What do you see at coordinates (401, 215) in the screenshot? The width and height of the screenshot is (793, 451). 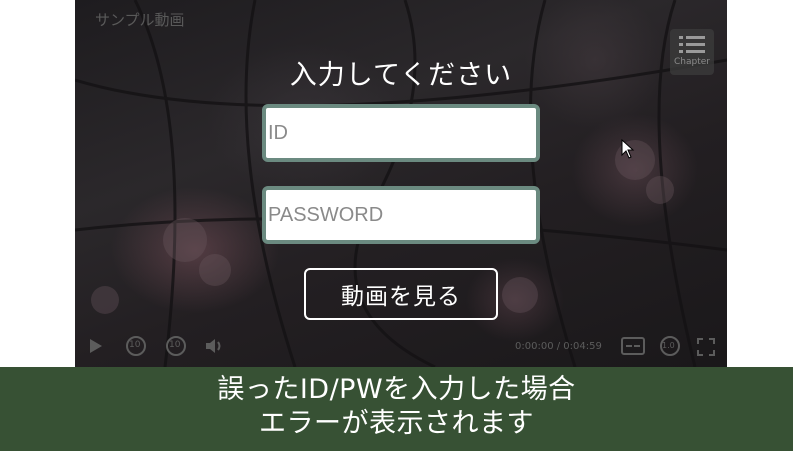 I see `password-input` at bounding box center [401, 215].